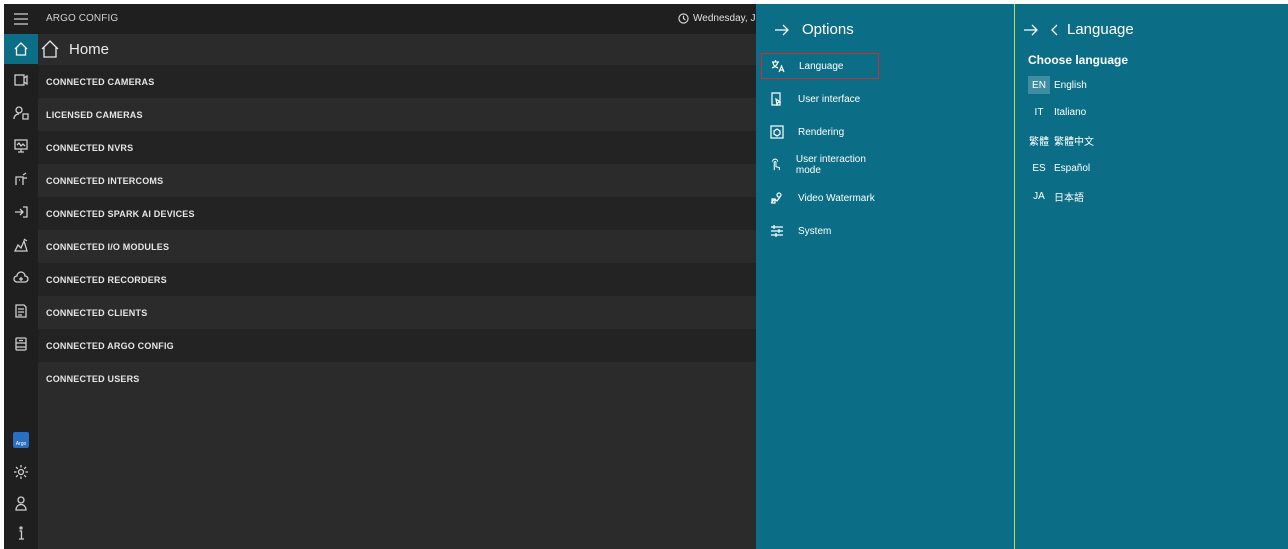 Image resolution: width=1288 pixels, height=549 pixels. I want to click on section-connected-intercoms: CONNECTED INTERCOMS, so click(397, 180).